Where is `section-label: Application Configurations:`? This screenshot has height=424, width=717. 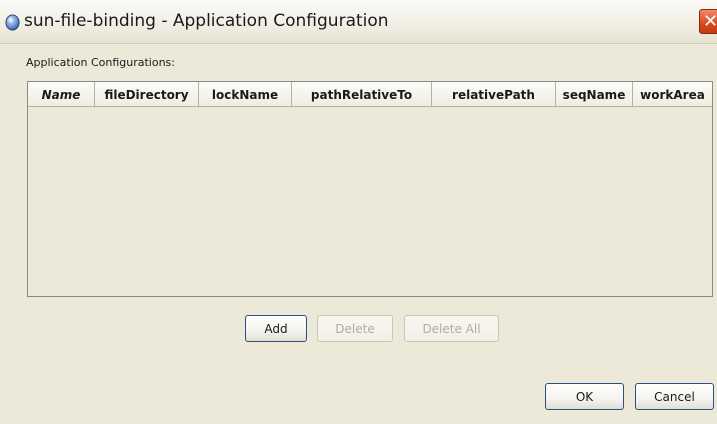
section-label: Application Configurations: is located at coordinates (100, 62).